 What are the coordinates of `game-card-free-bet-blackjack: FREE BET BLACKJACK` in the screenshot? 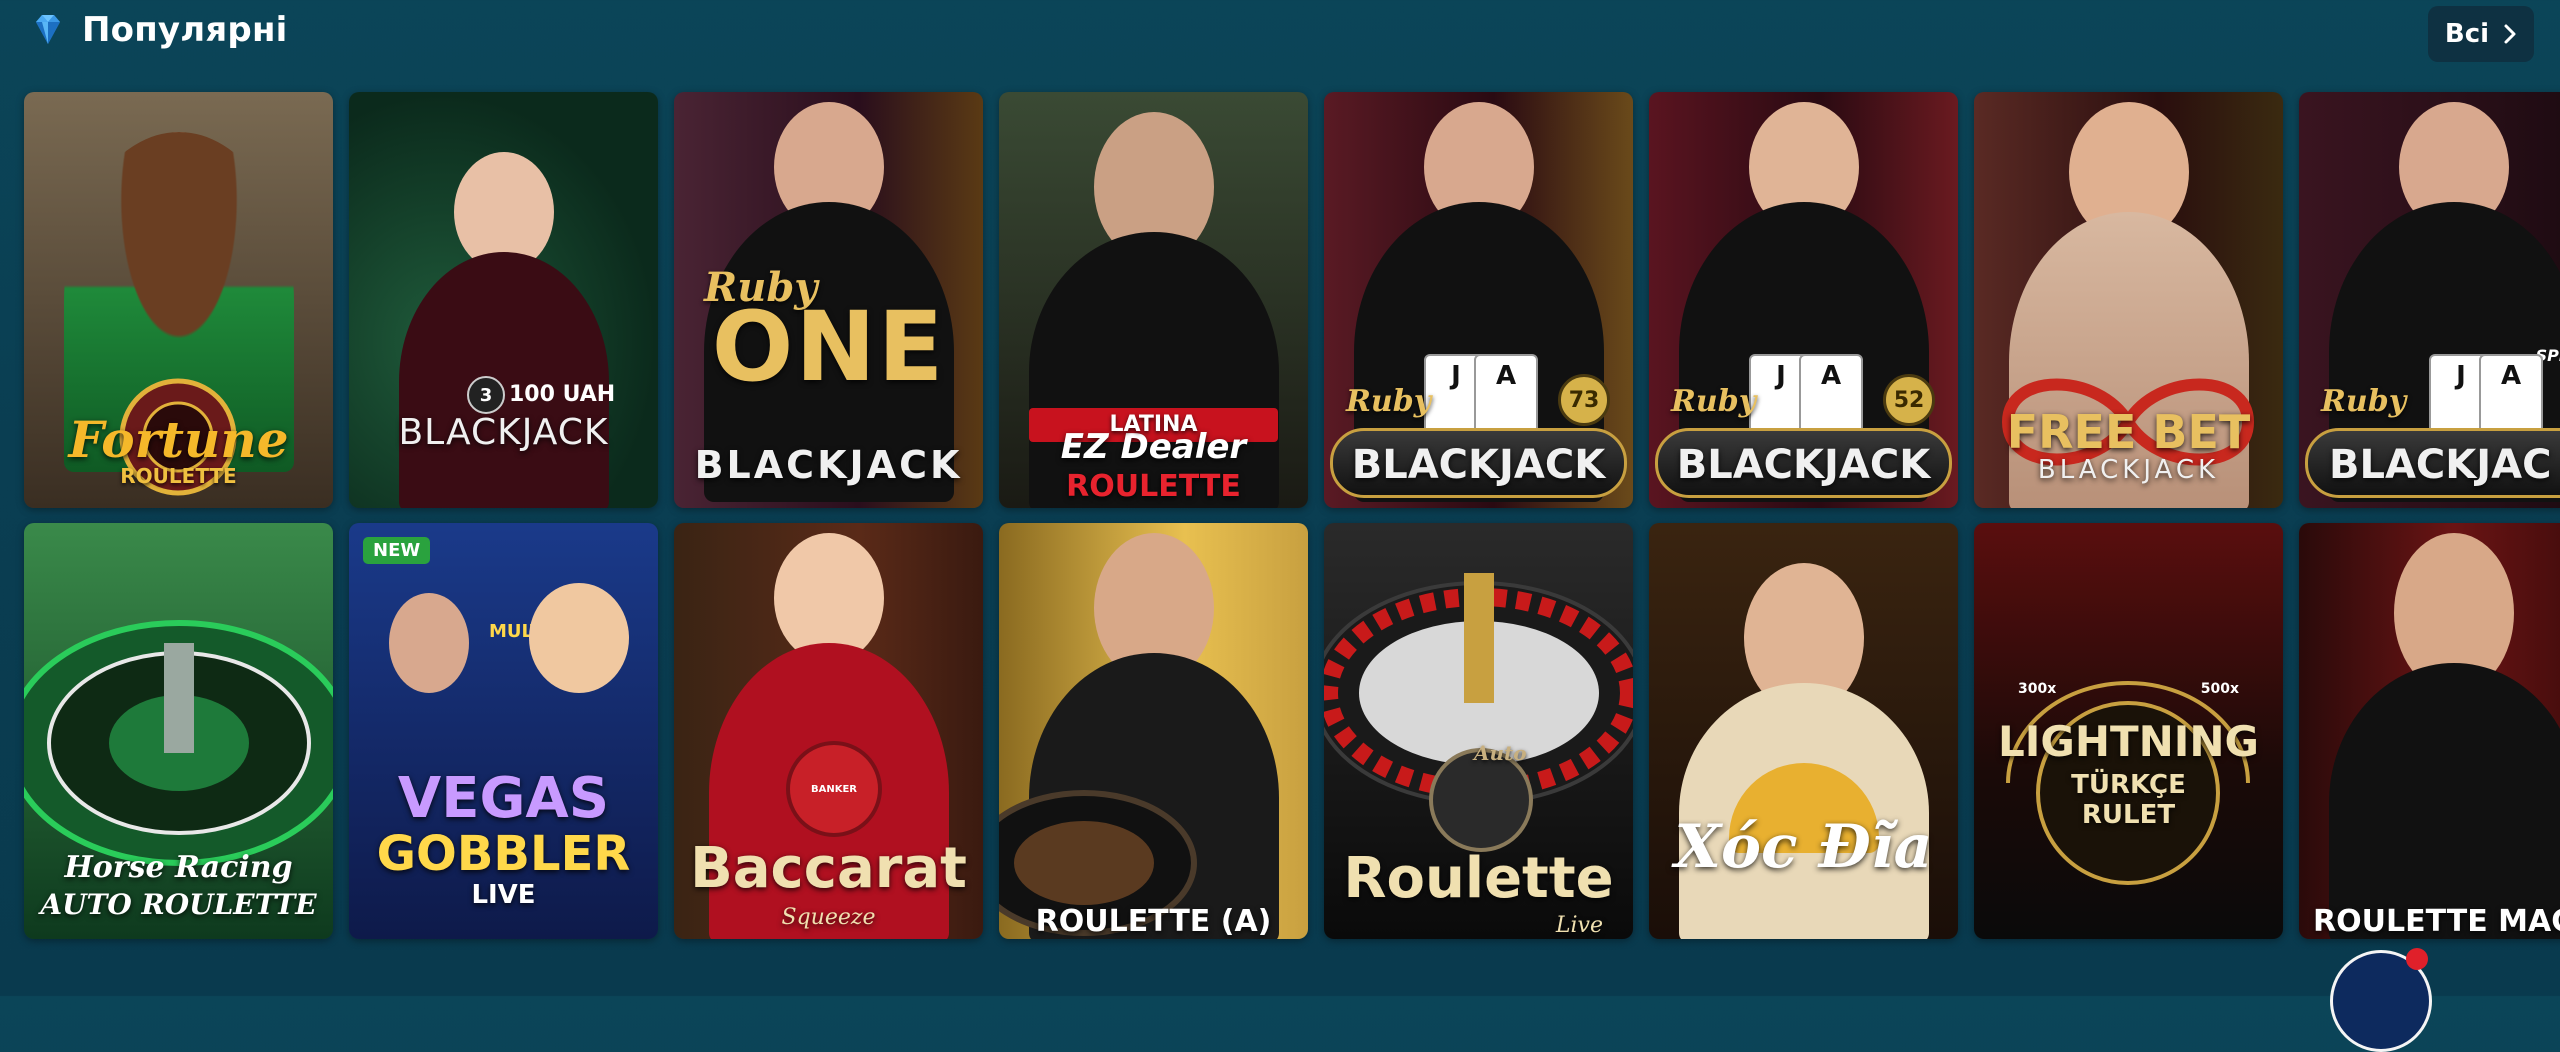 It's located at (2128, 300).